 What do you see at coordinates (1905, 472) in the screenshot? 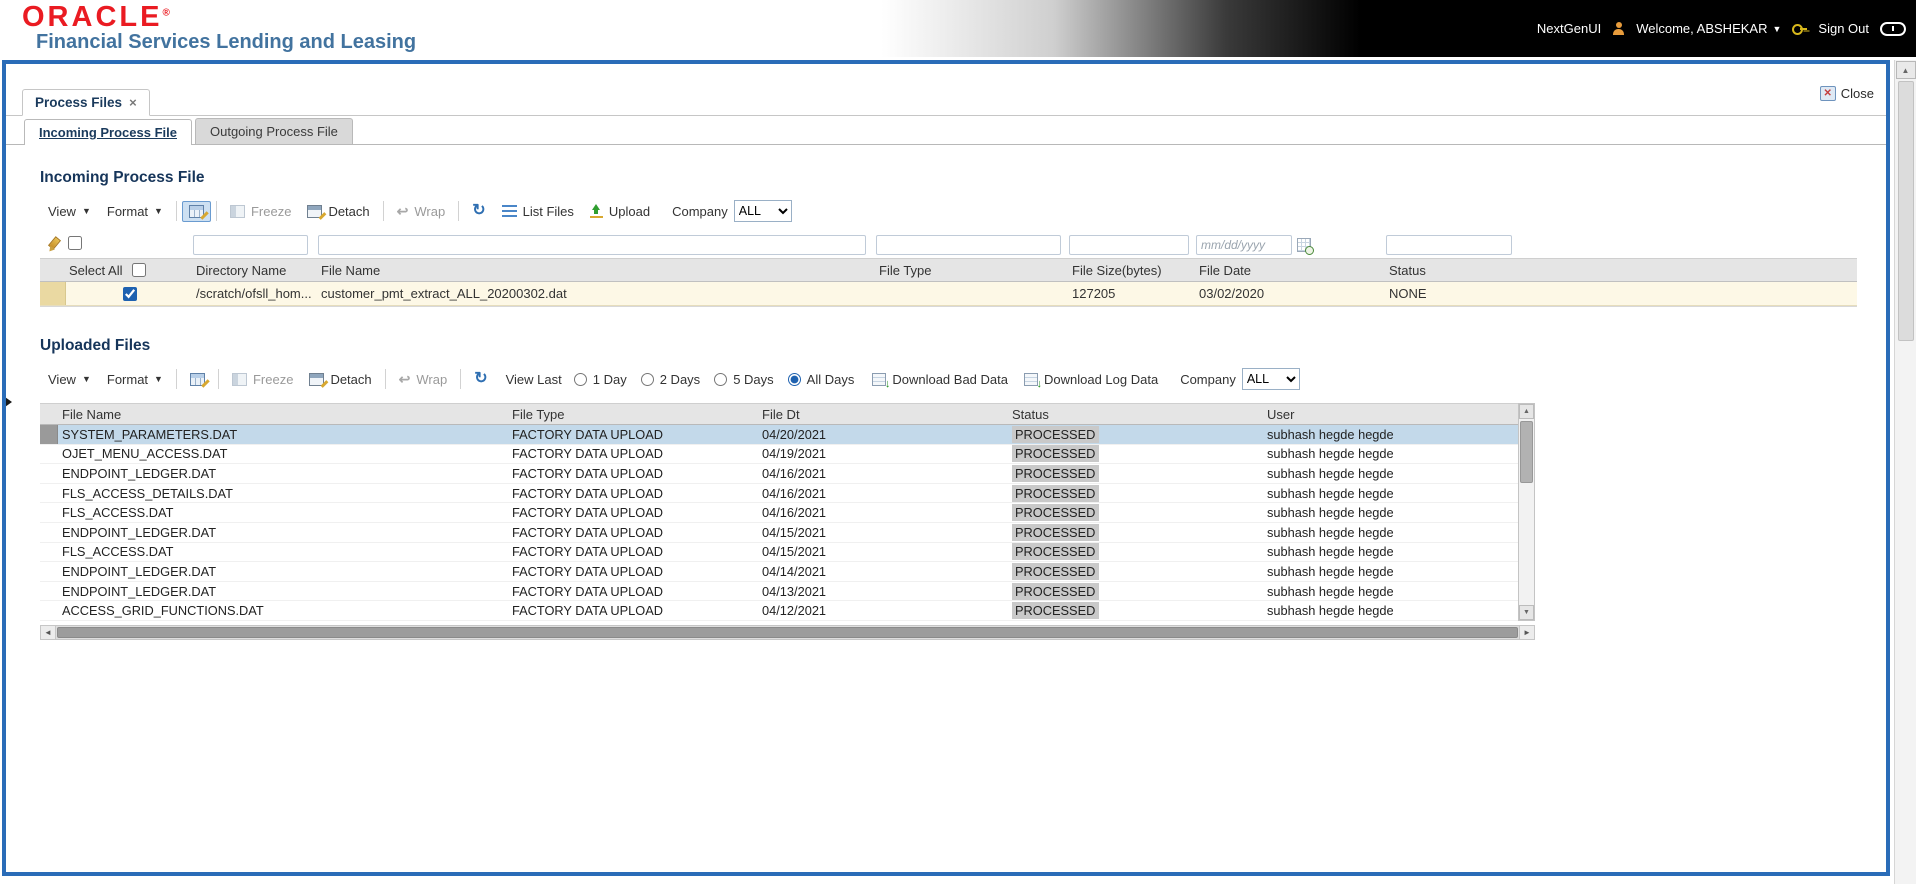
I see `page-scrollbar: ▲` at bounding box center [1905, 472].